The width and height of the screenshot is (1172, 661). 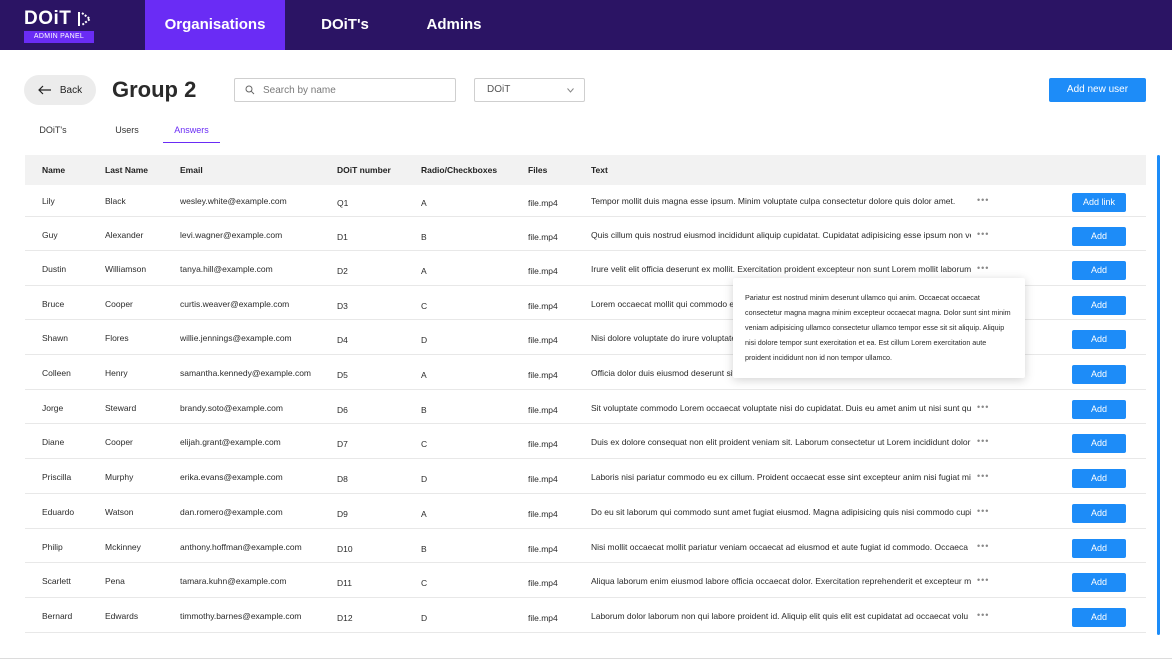 What do you see at coordinates (342, 444) in the screenshot?
I see `cell-doit-number: D7` at bounding box center [342, 444].